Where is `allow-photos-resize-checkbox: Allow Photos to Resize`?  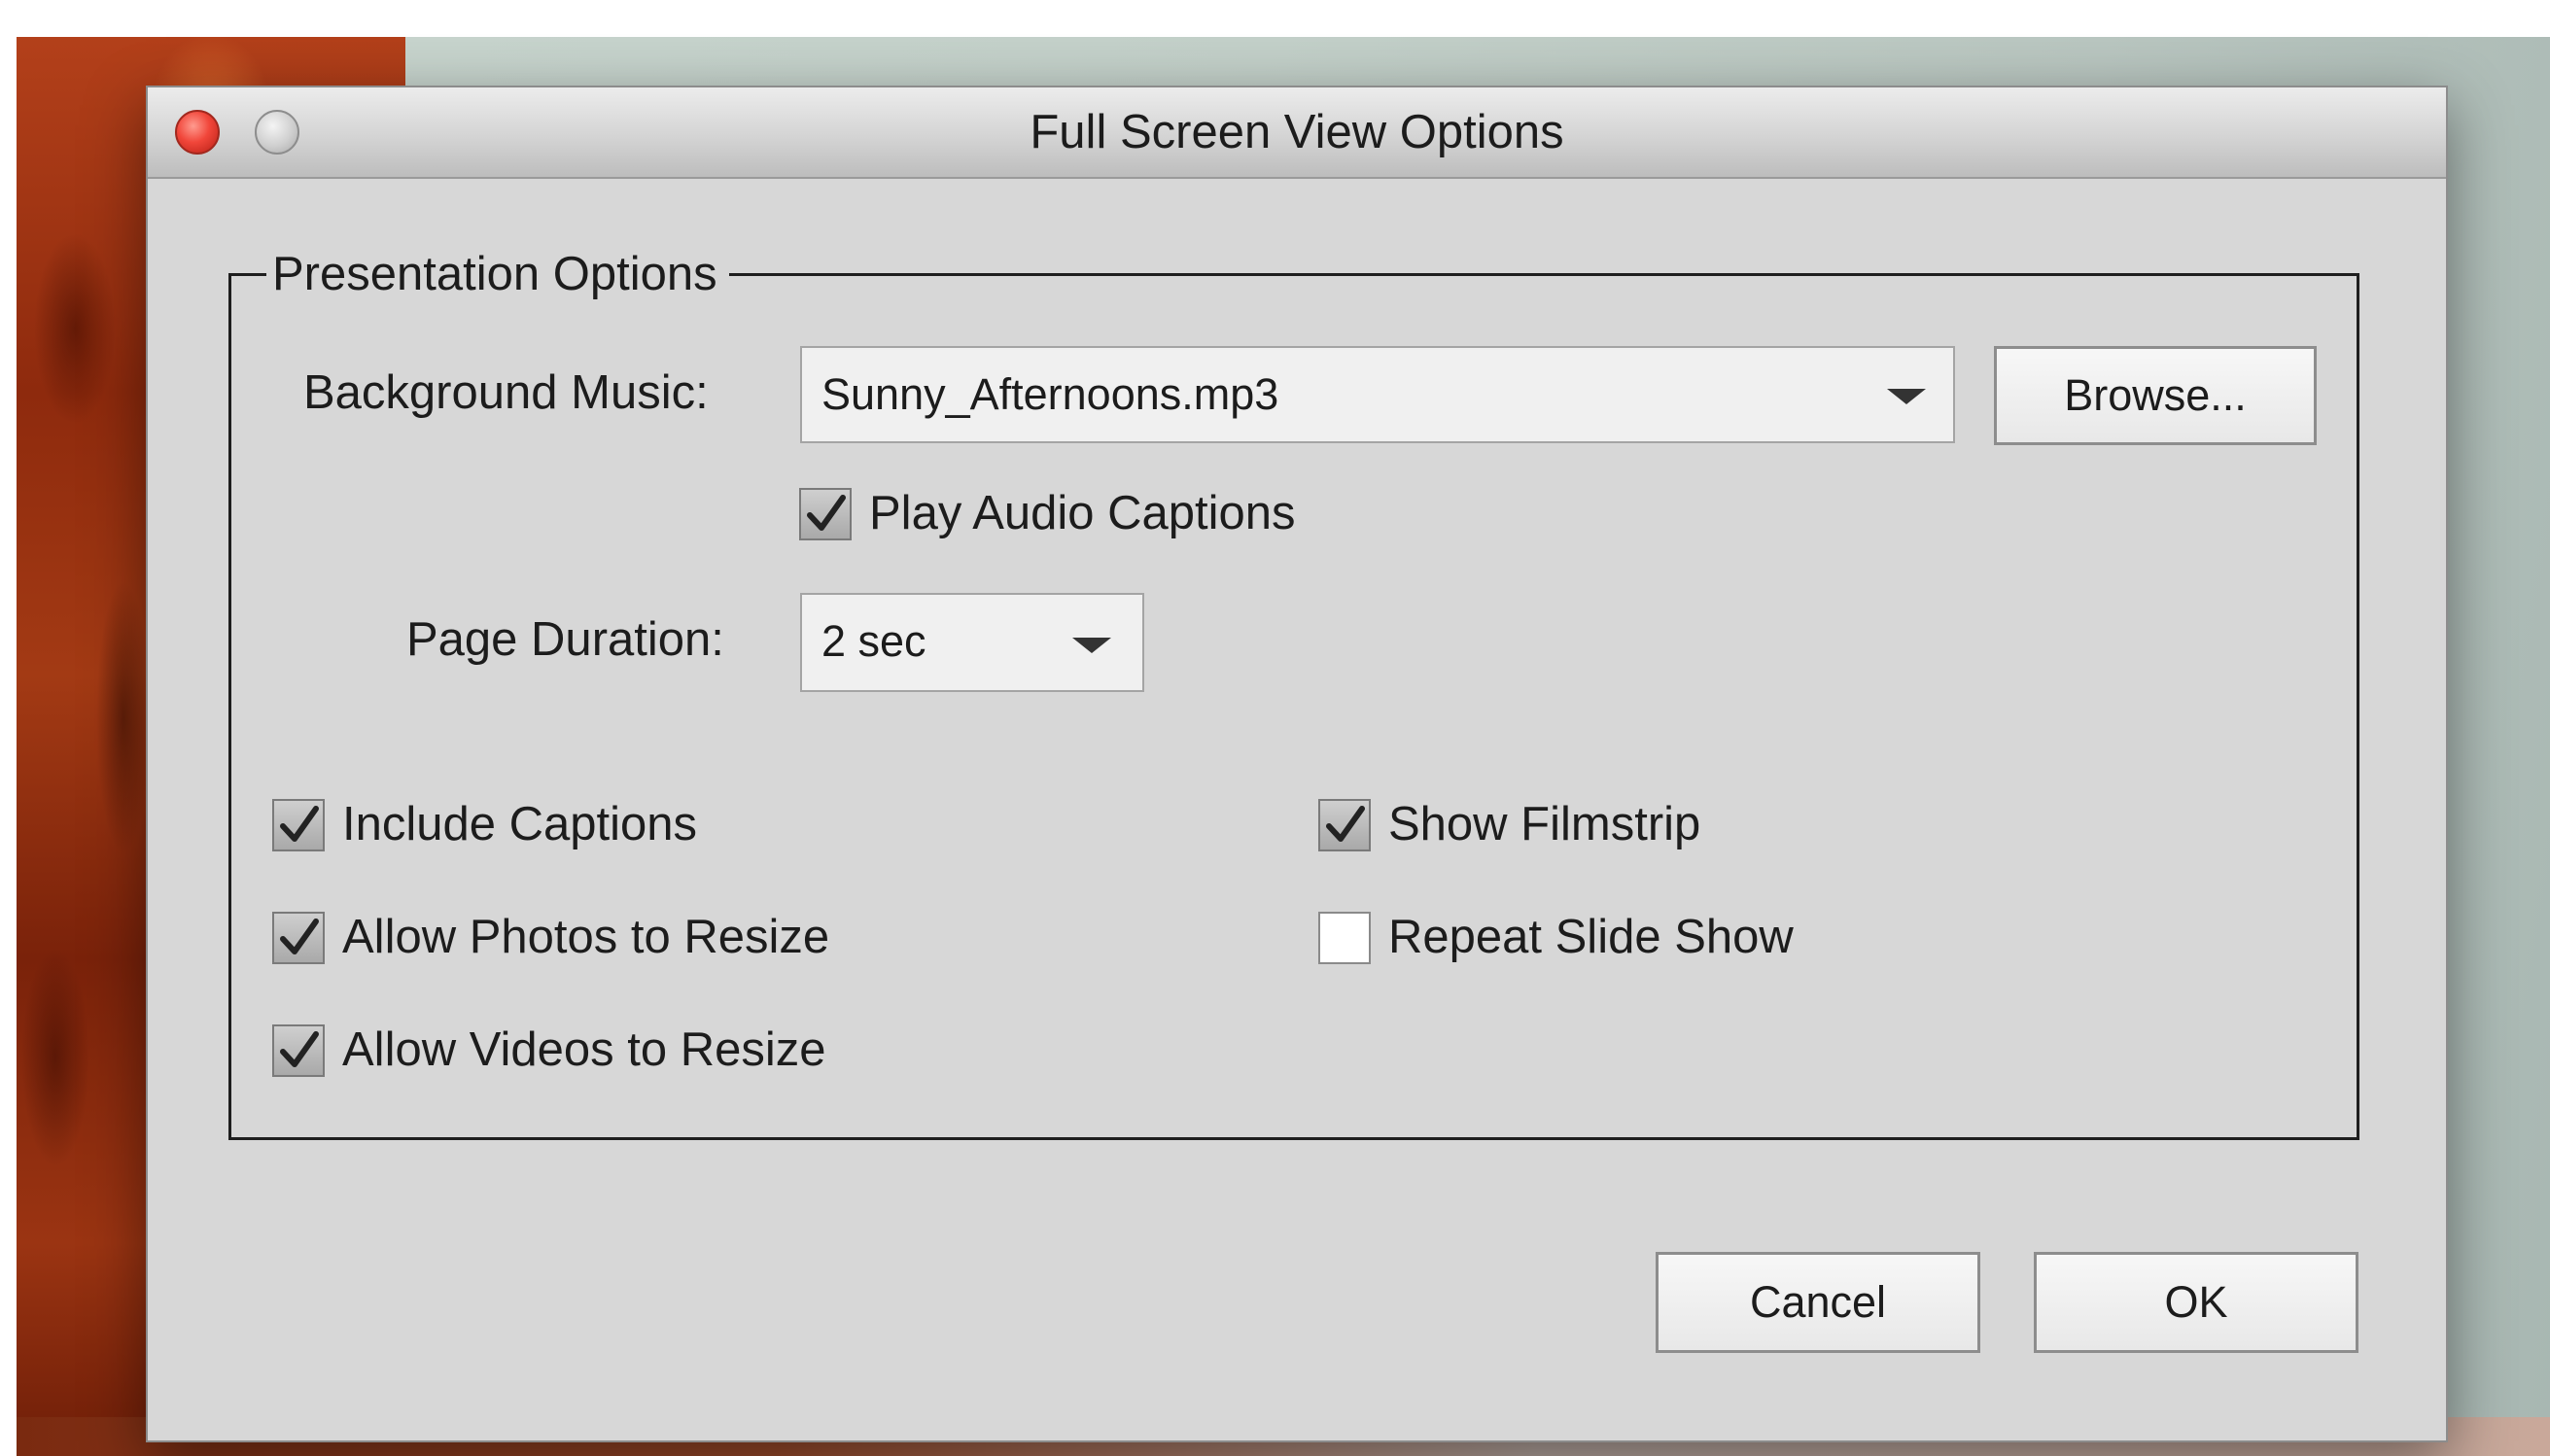 allow-photos-resize-checkbox: Allow Photos to Resize is located at coordinates (612, 937).